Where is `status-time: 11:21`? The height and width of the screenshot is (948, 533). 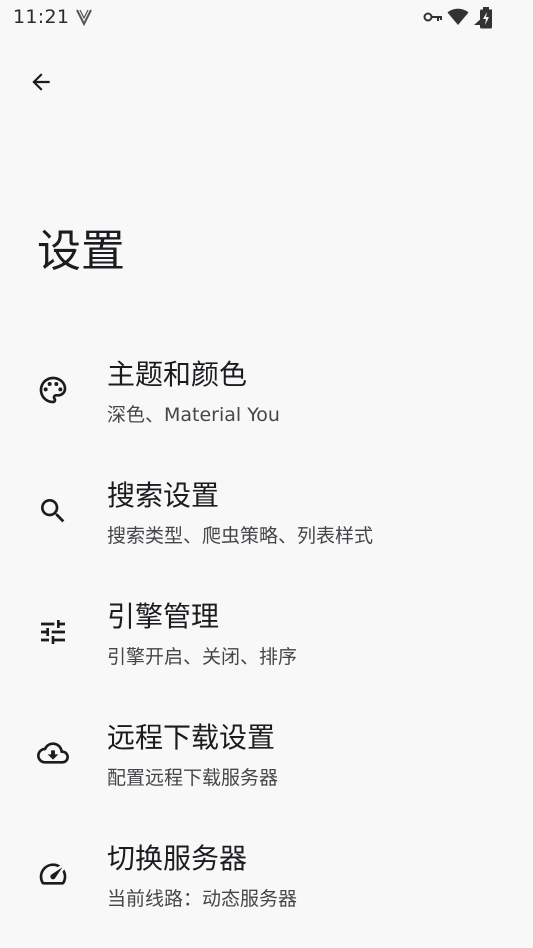 status-time: 11:21 is located at coordinates (41, 17).